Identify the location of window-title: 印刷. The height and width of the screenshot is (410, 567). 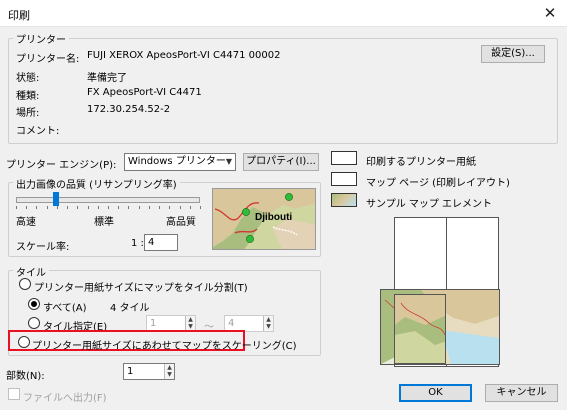
(19, 15).